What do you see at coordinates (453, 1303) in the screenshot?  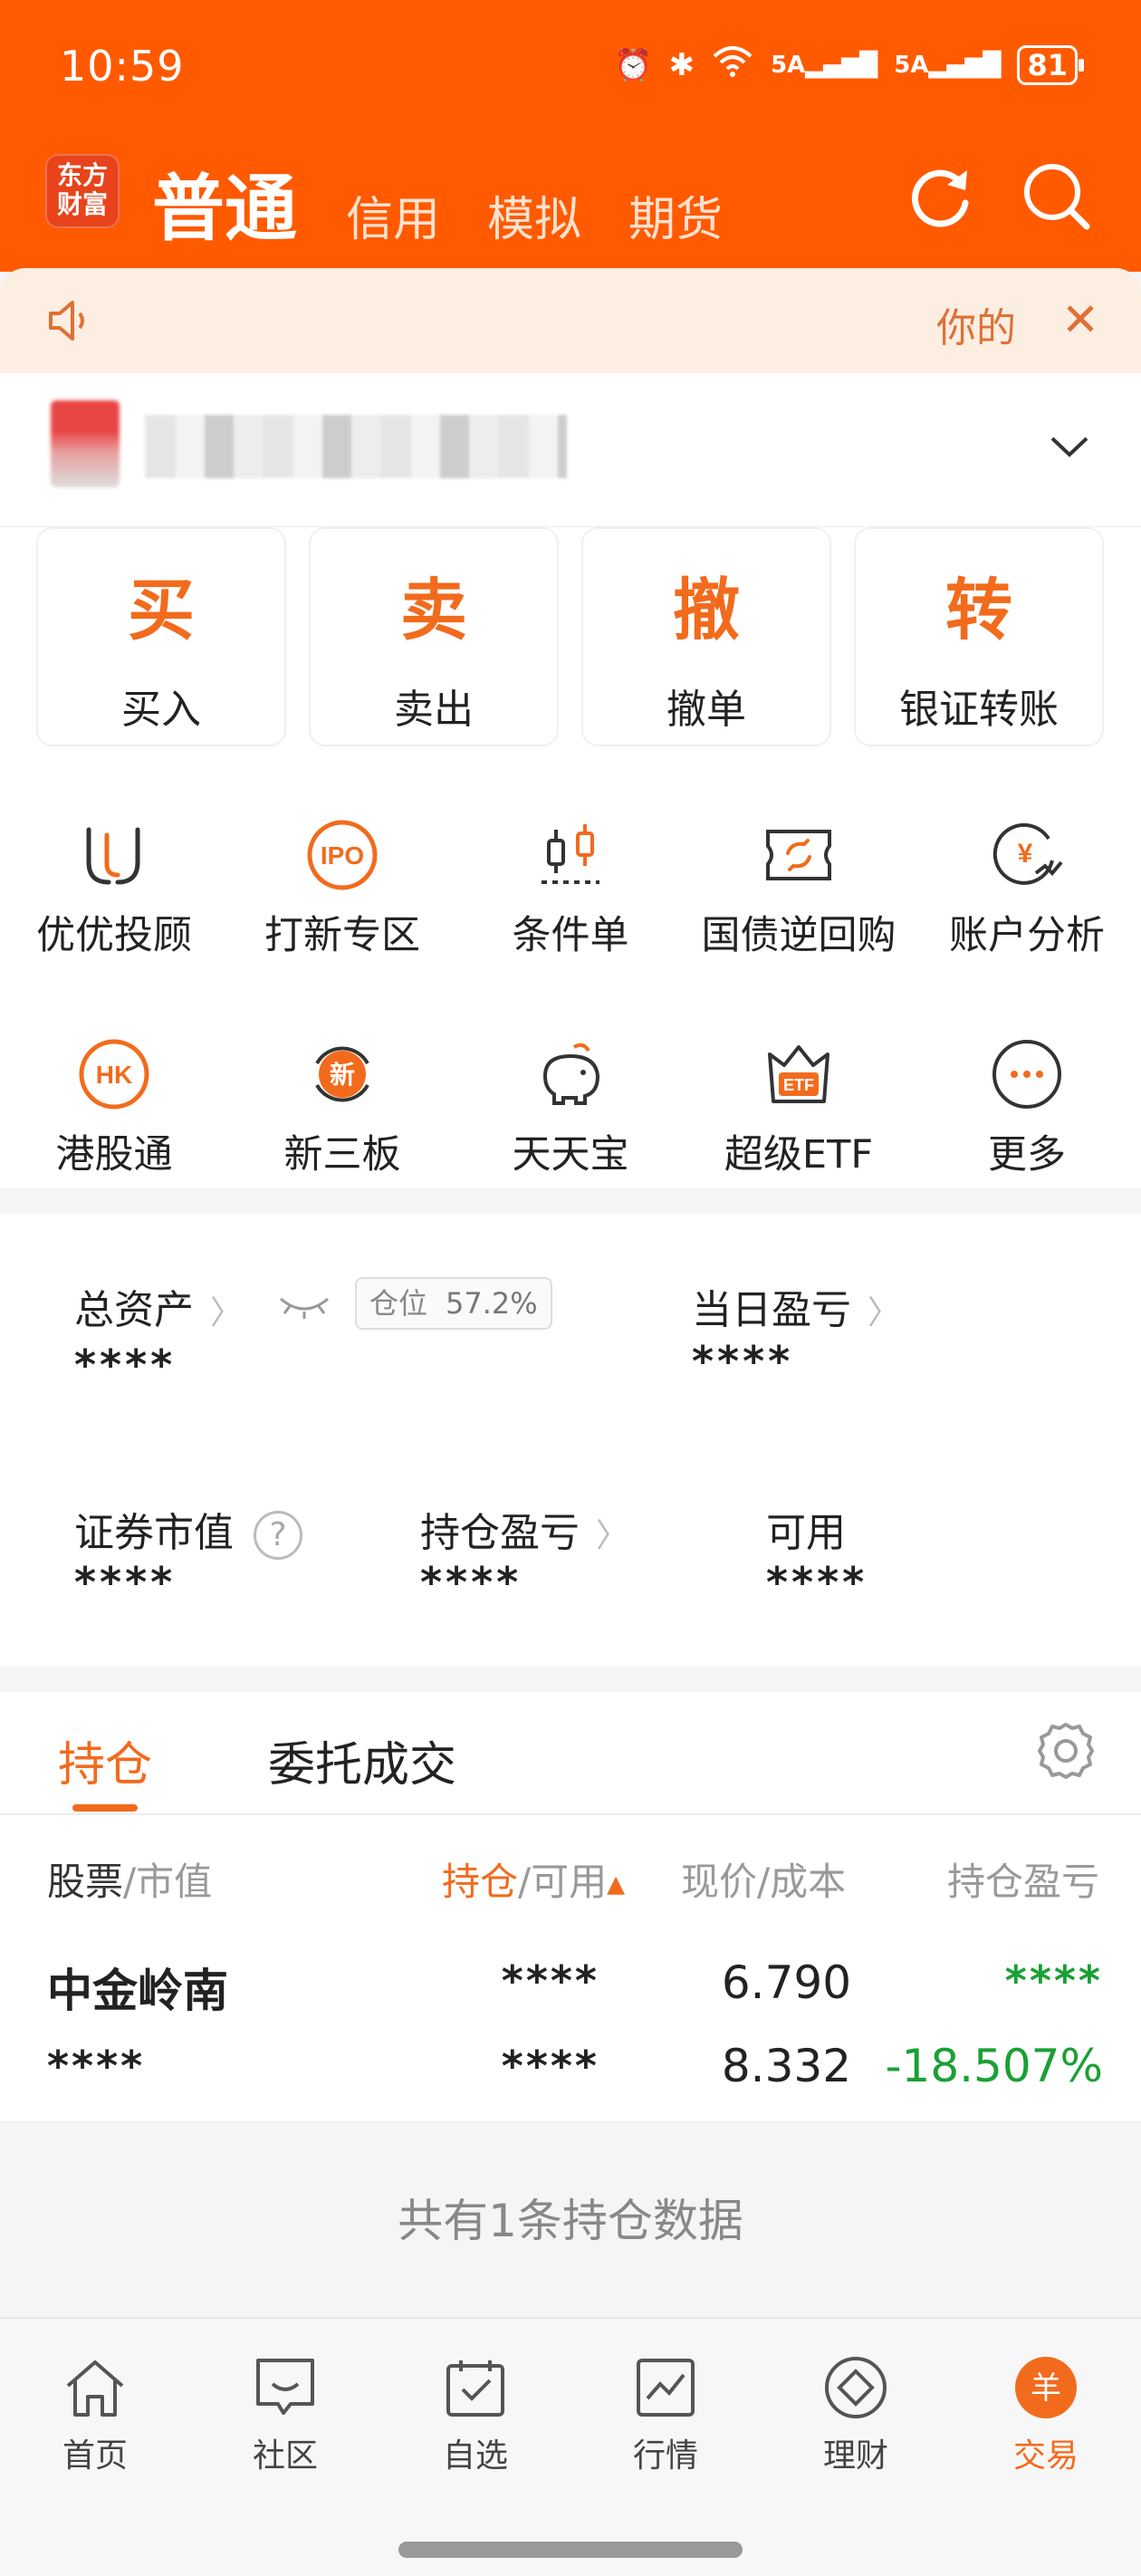 I see `position-ratio-badge: 仓位 57.2%` at bounding box center [453, 1303].